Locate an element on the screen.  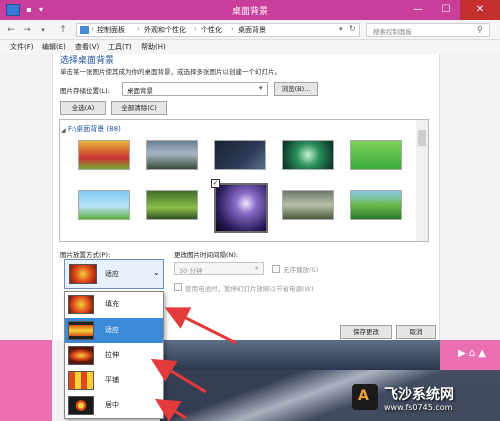
watermark-url: www.fs0745.com is located at coordinates (418, 407).